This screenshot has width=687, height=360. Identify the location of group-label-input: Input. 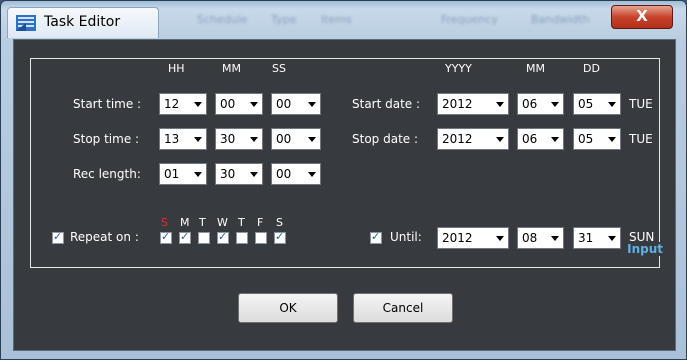
(645, 249).